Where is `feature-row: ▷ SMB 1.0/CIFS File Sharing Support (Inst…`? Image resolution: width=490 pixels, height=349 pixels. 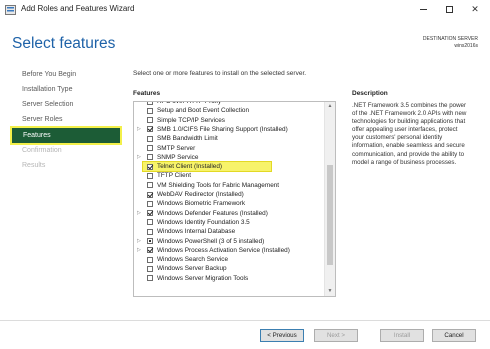
feature-row: ▷ SMB 1.0/CIFS File Sharing Support (Inst… is located at coordinates (230, 129).